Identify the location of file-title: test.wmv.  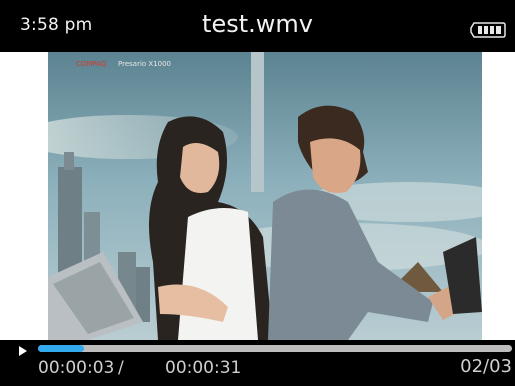
(257, 24).